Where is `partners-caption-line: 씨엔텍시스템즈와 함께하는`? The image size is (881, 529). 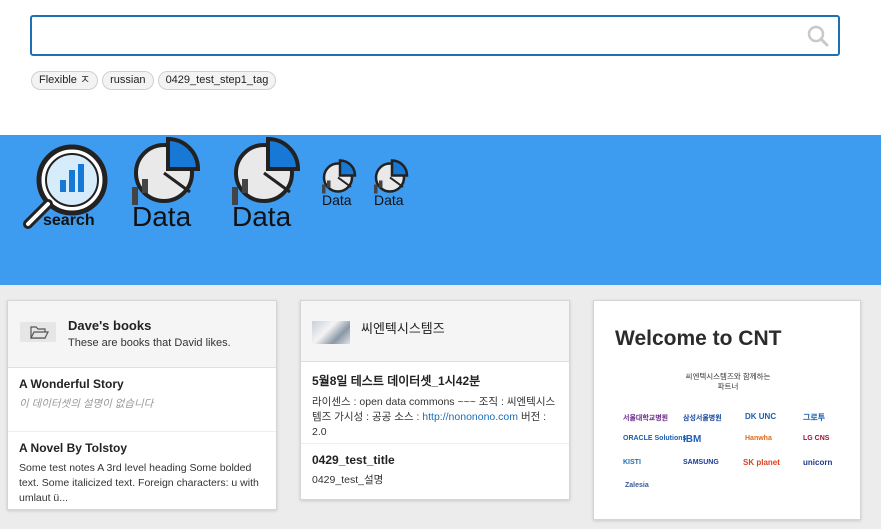 partners-caption-line: 씨엔텍시스템즈와 함께하는 is located at coordinates (728, 376).